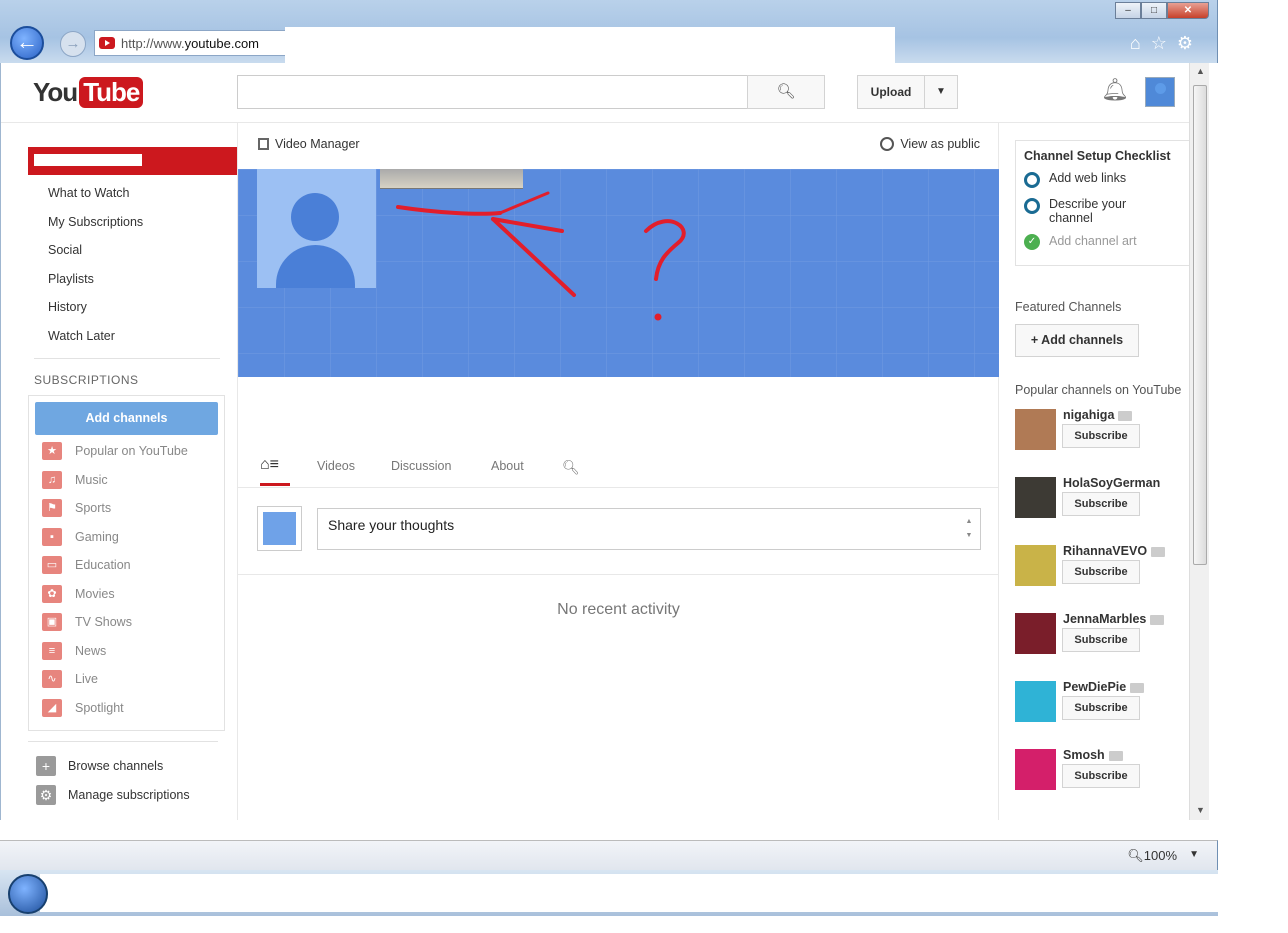 The height and width of the screenshot is (933, 1288). I want to click on subscription-label: Gaming, so click(97, 536).